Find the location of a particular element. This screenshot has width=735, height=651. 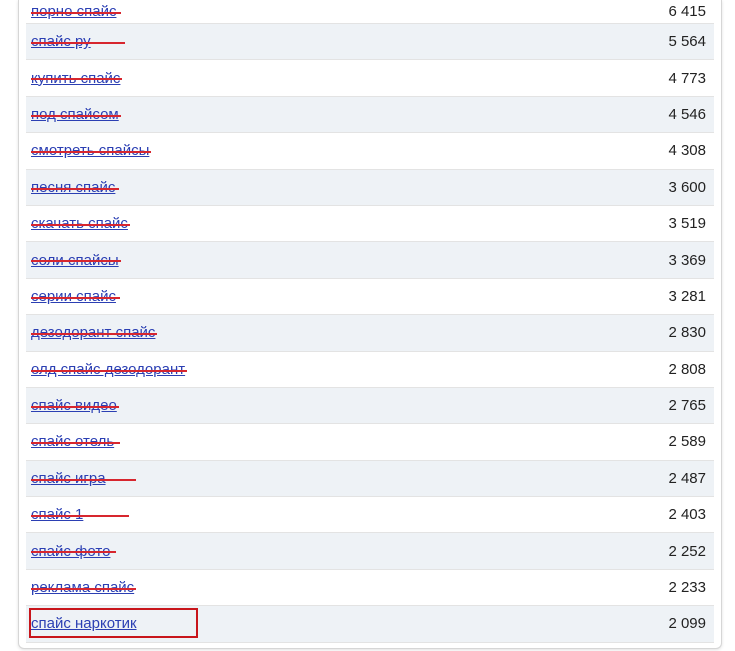

table-row: олд спайс дезодорант 2 808 is located at coordinates (370, 369).